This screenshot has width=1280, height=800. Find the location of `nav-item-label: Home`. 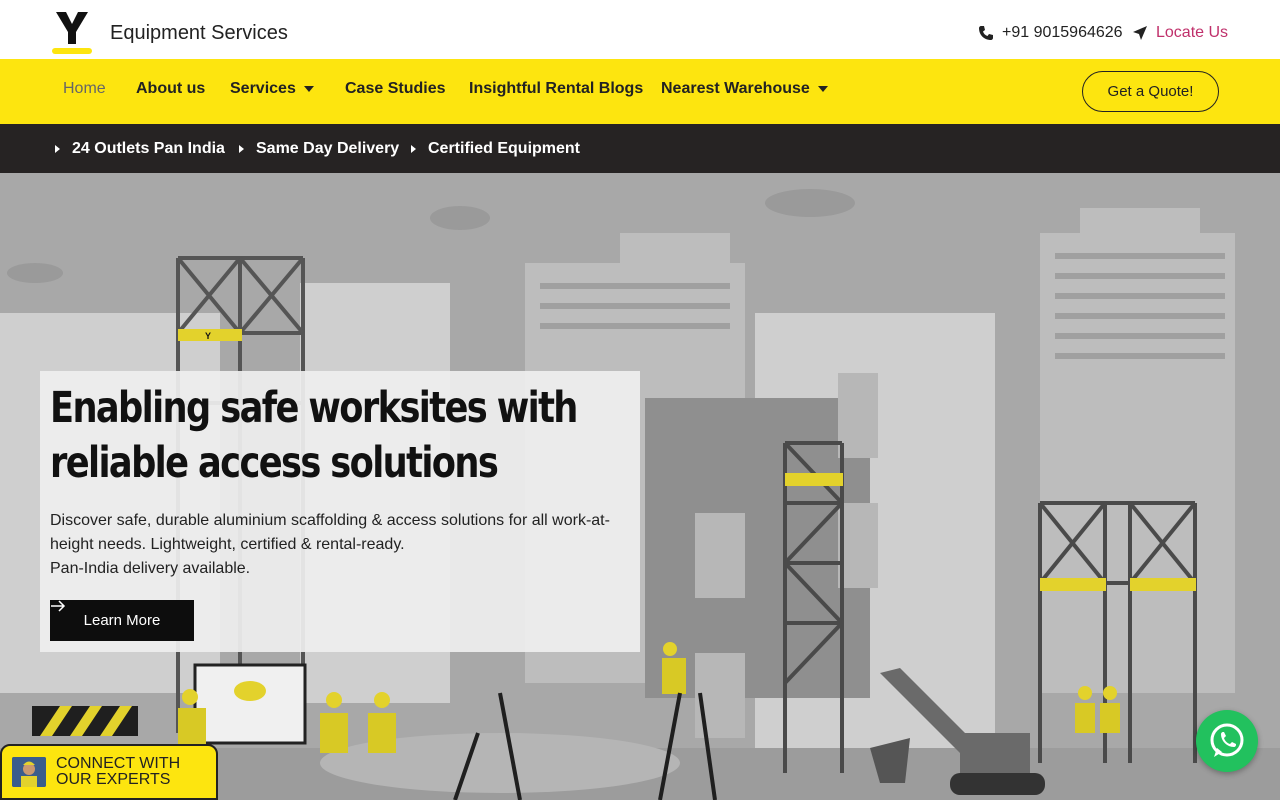

nav-item-label: Home is located at coordinates (84, 88).